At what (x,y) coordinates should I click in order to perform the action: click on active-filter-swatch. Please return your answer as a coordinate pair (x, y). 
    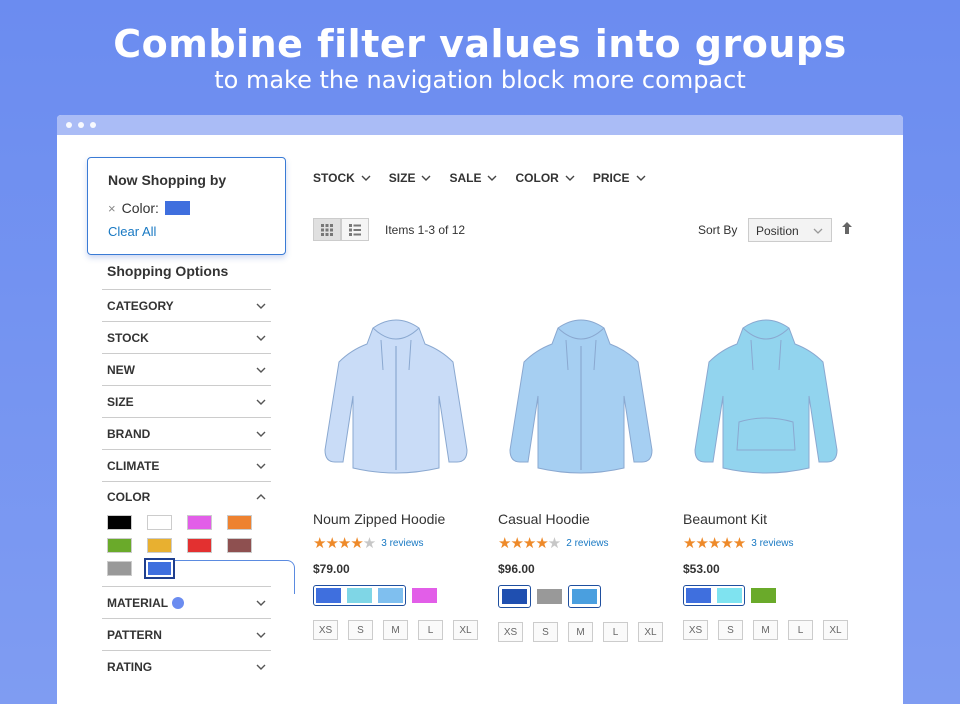
    Looking at the image, I should click on (177, 208).